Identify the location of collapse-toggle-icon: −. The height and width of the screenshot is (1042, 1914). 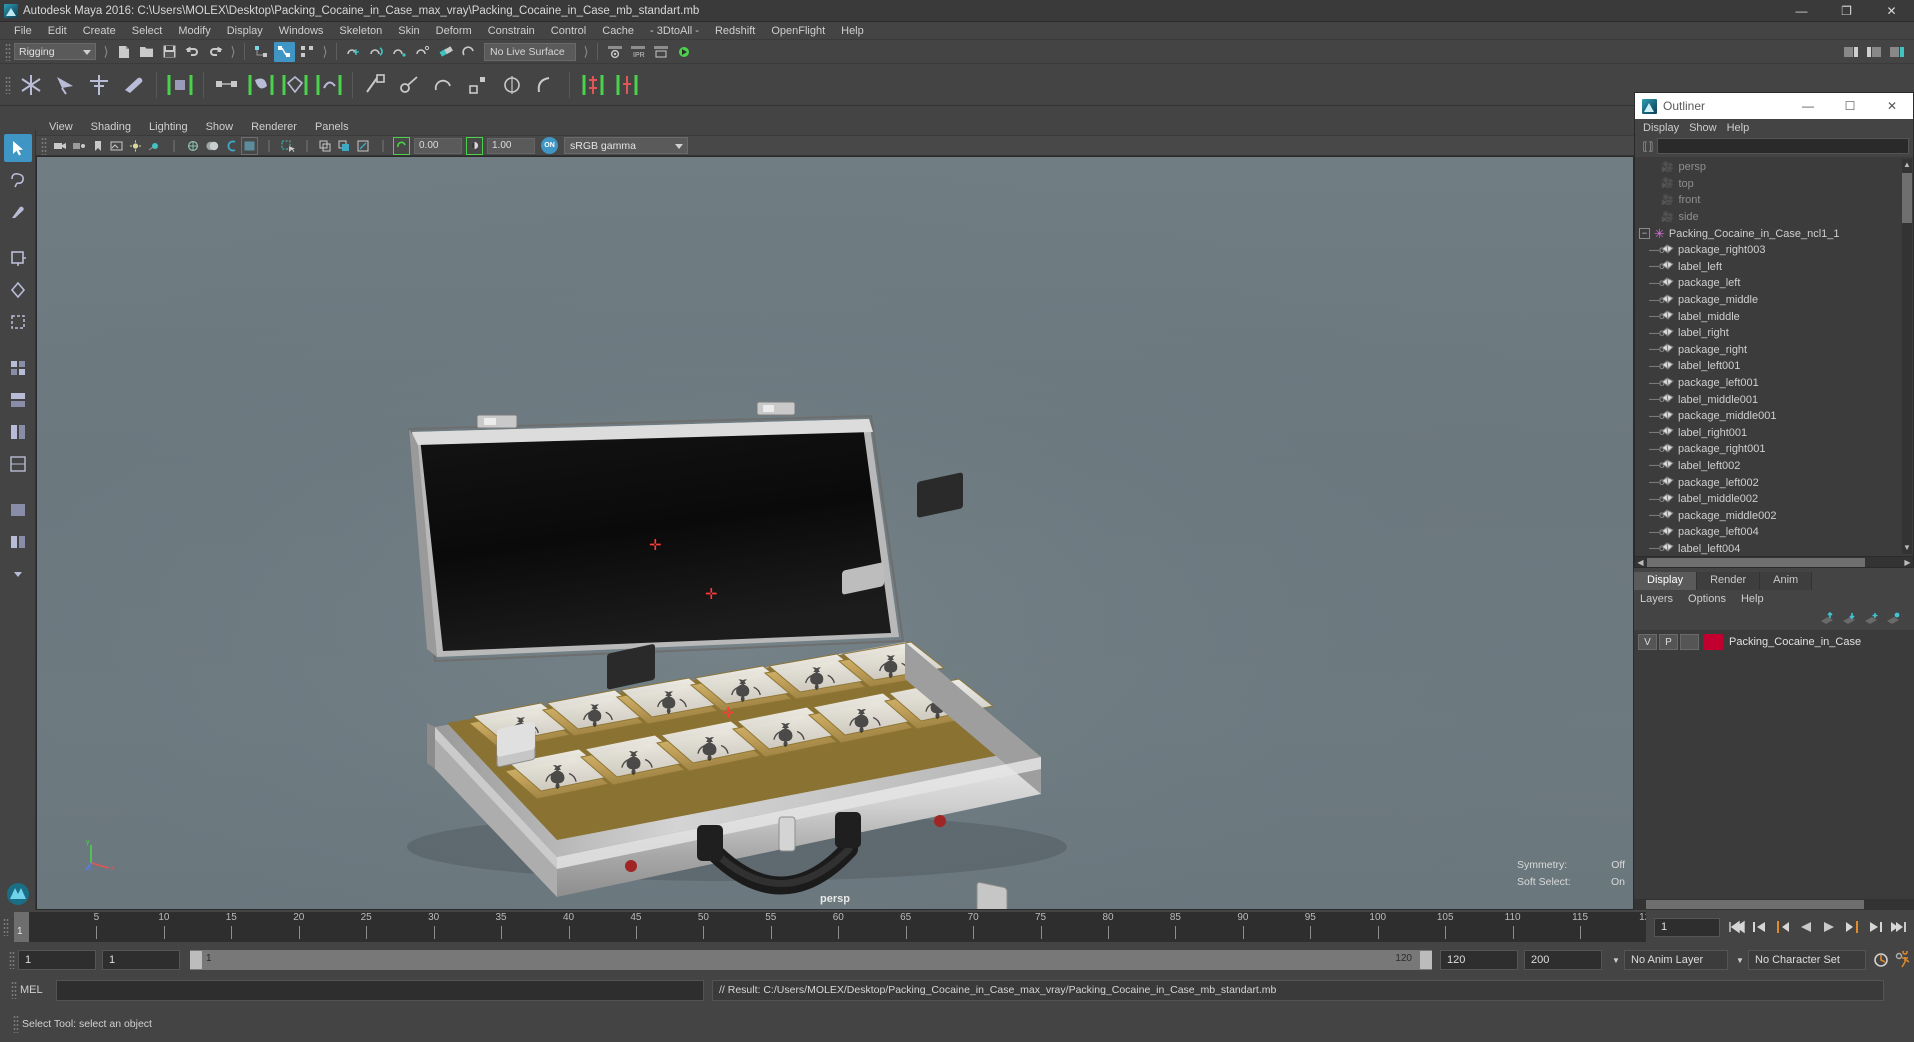
(1644, 234).